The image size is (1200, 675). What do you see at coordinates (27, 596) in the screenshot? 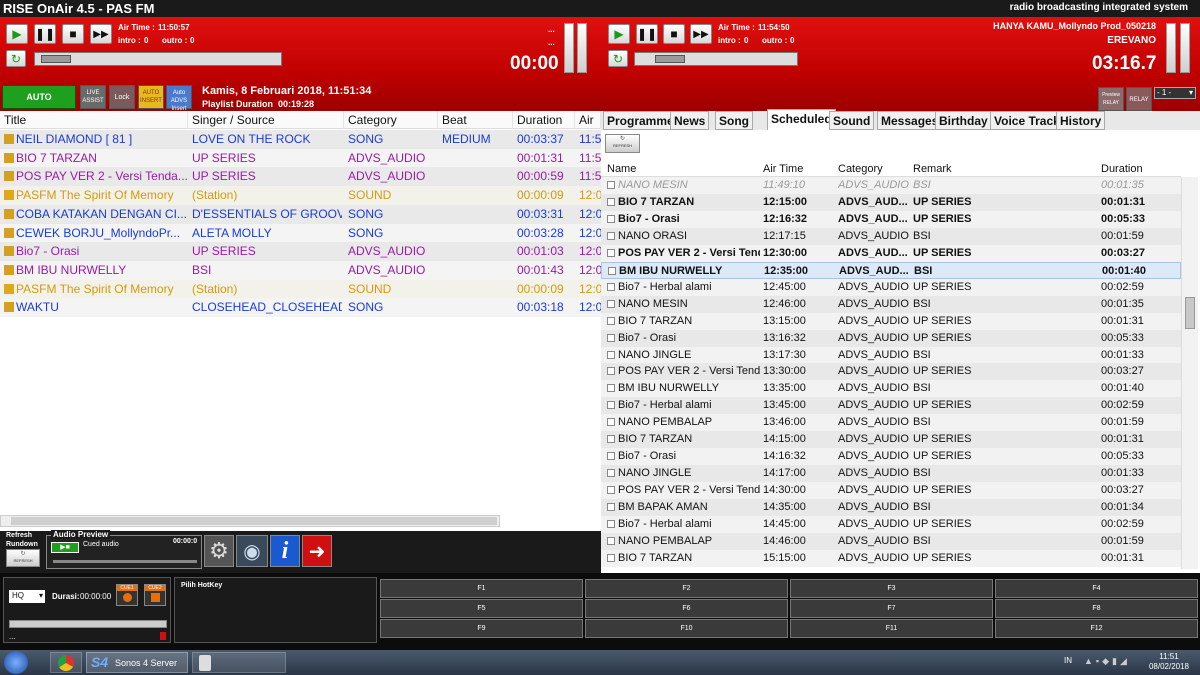
I see `quality-select: HQ ▾` at bounding box center [27, 596].